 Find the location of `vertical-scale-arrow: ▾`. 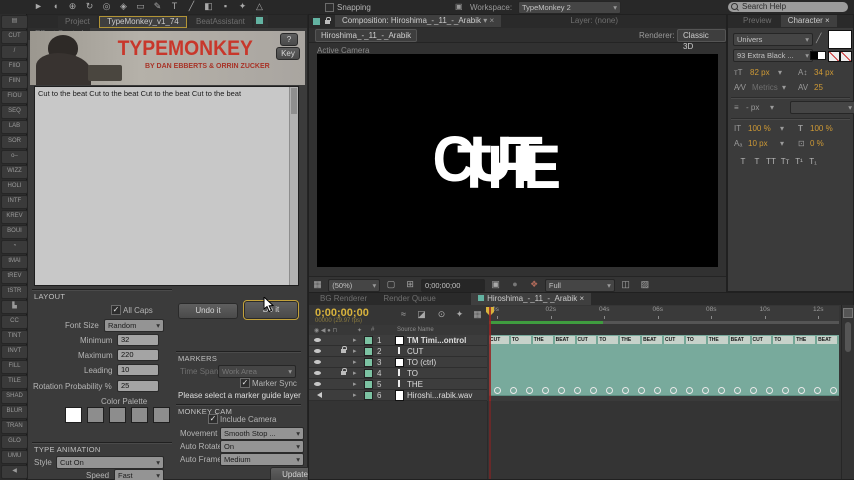

vertical-scale-arrow: ▾ is located at coordinates (782, 128).